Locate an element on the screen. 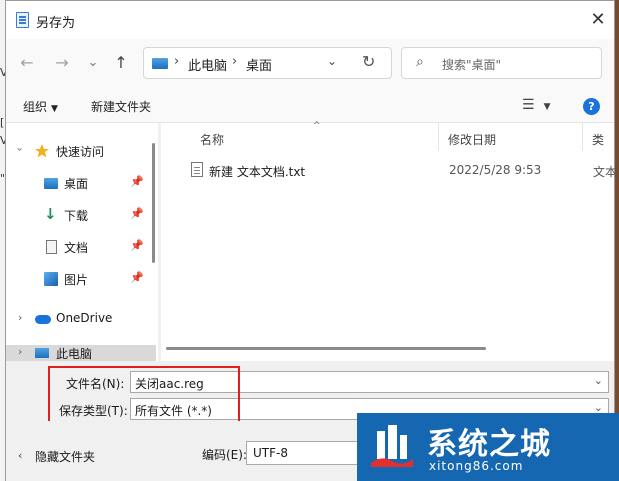  search-icon: ⌕ is located at coordinates (420, 62).